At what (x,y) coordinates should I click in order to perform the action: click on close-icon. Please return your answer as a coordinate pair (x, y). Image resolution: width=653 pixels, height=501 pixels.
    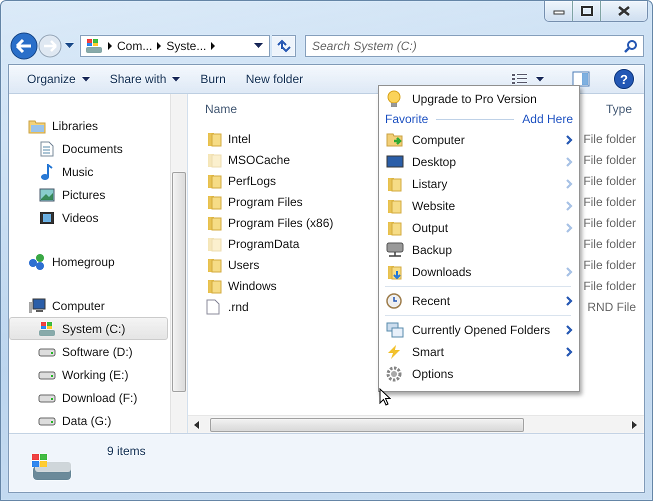
    Looking at the image, I should click on (624, 11).